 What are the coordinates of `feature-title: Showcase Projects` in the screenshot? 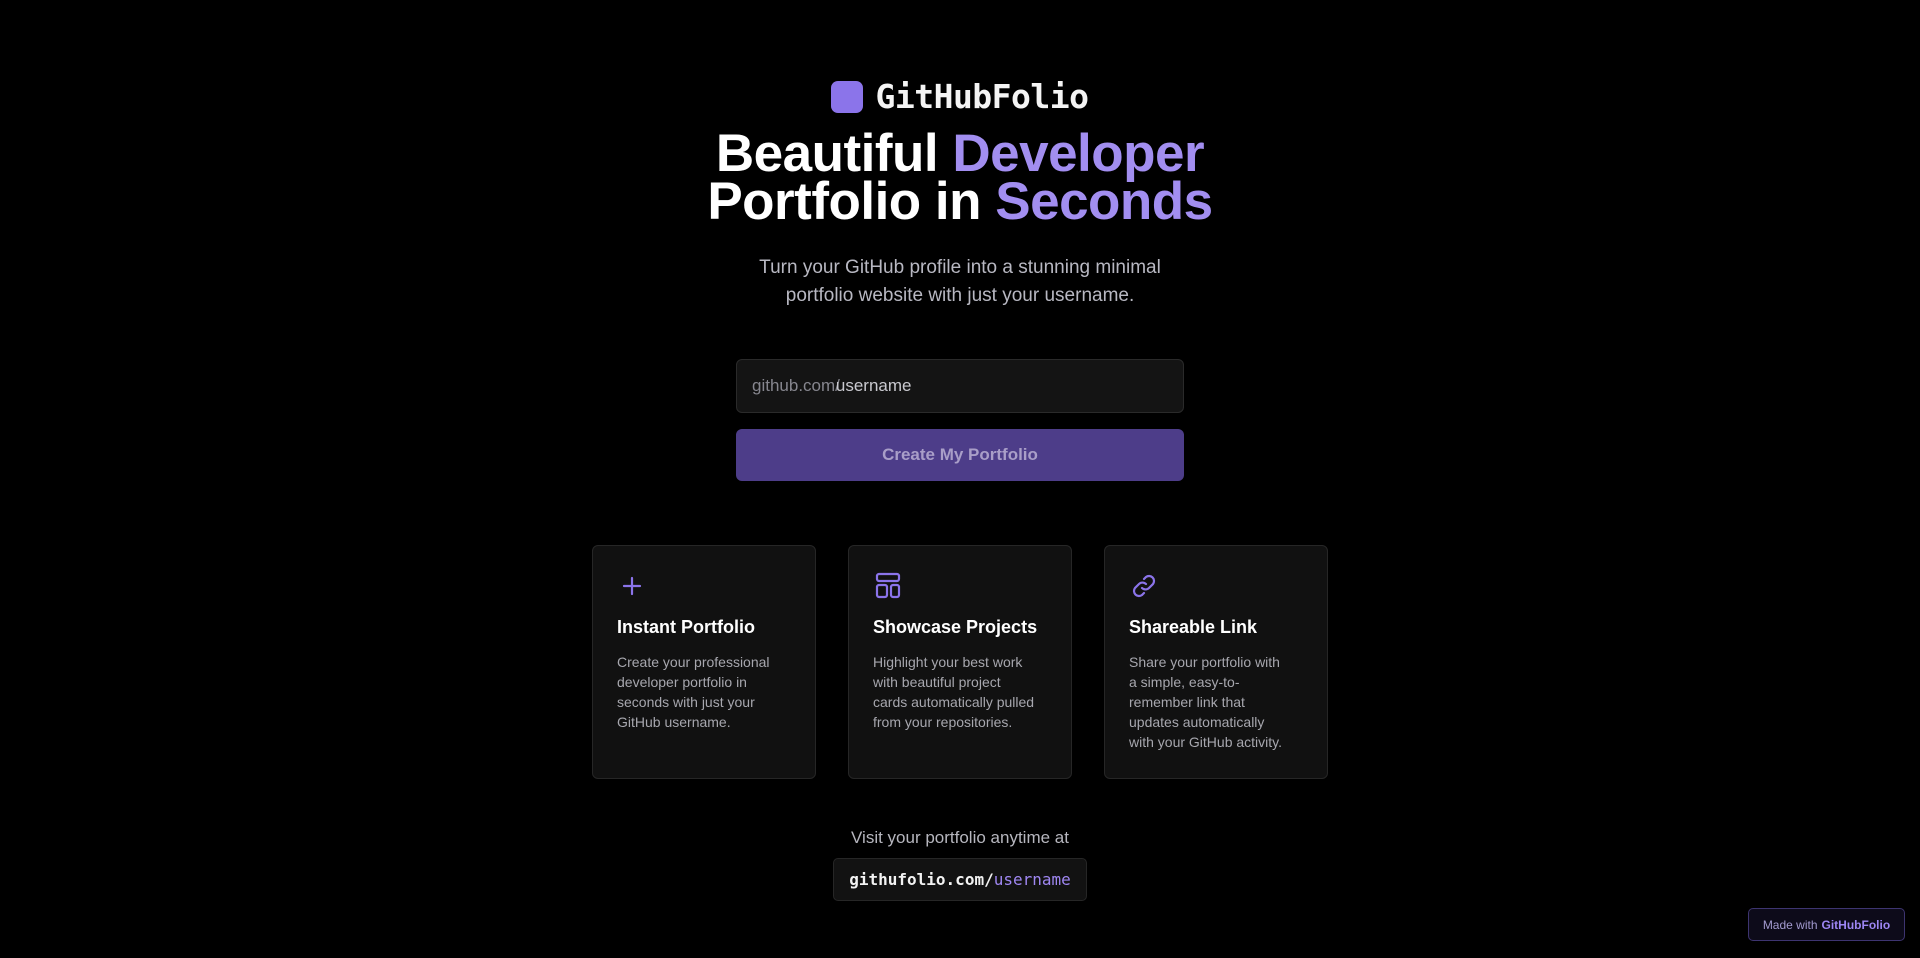 It's located at (955, 627).